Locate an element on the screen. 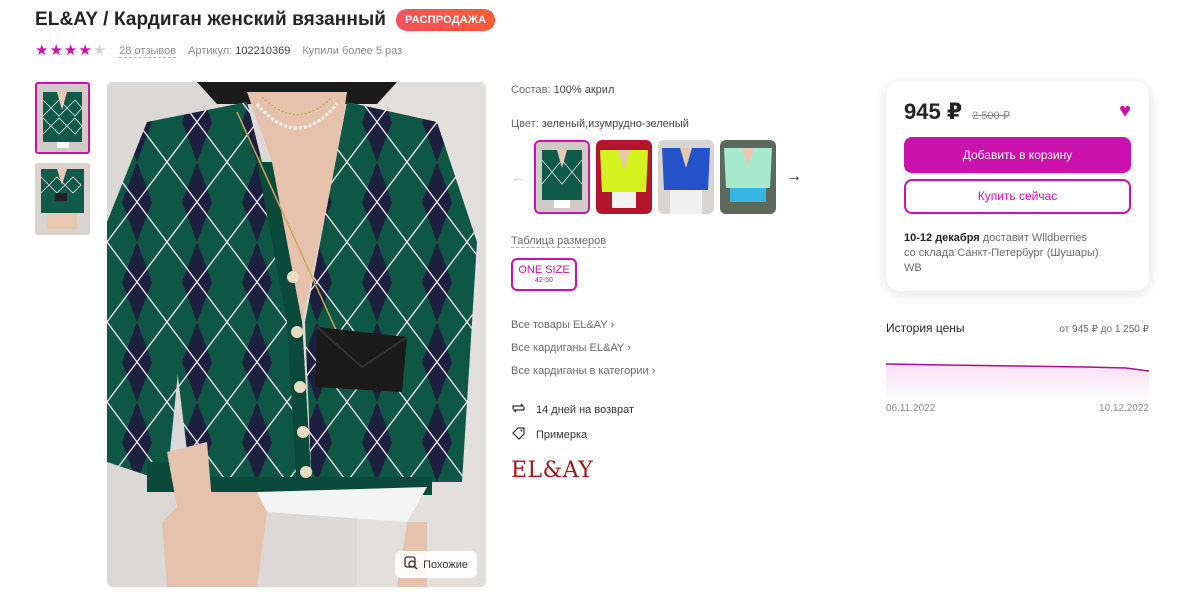 This screenshot has width=1200, height=614. sale-badge: РАСПРОДАЖА is located at coordinates (446, 20).